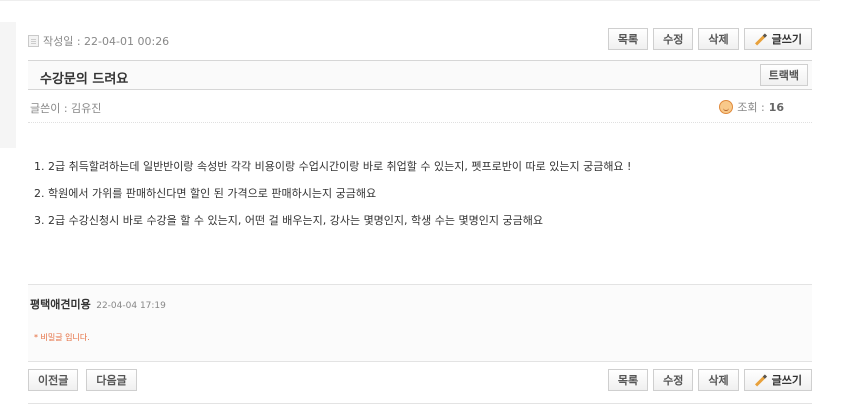 The height and width of the screenshot is (417, 848). What do you see at coordinates (726, 107) in the screenshot?
I see `smiley-icon` at bounding box center [726, 107].